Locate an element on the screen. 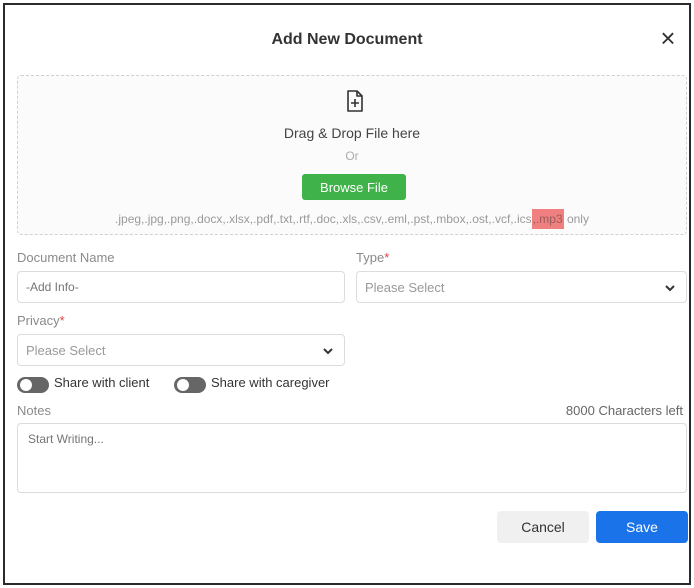 This screenshot has height=588, width=694. type-label-text: Type is located at coordinates (370, 257).